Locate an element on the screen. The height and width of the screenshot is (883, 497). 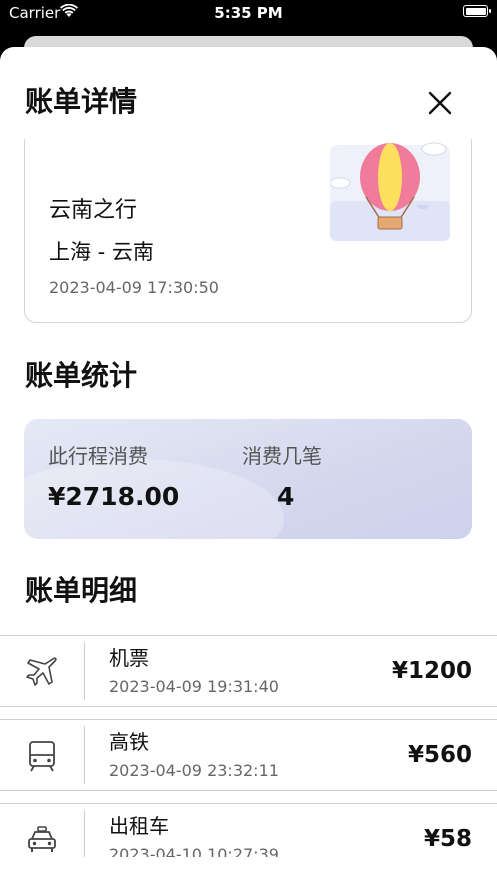
spend-label: 此行程消费 is located at coordinates (98, 456).